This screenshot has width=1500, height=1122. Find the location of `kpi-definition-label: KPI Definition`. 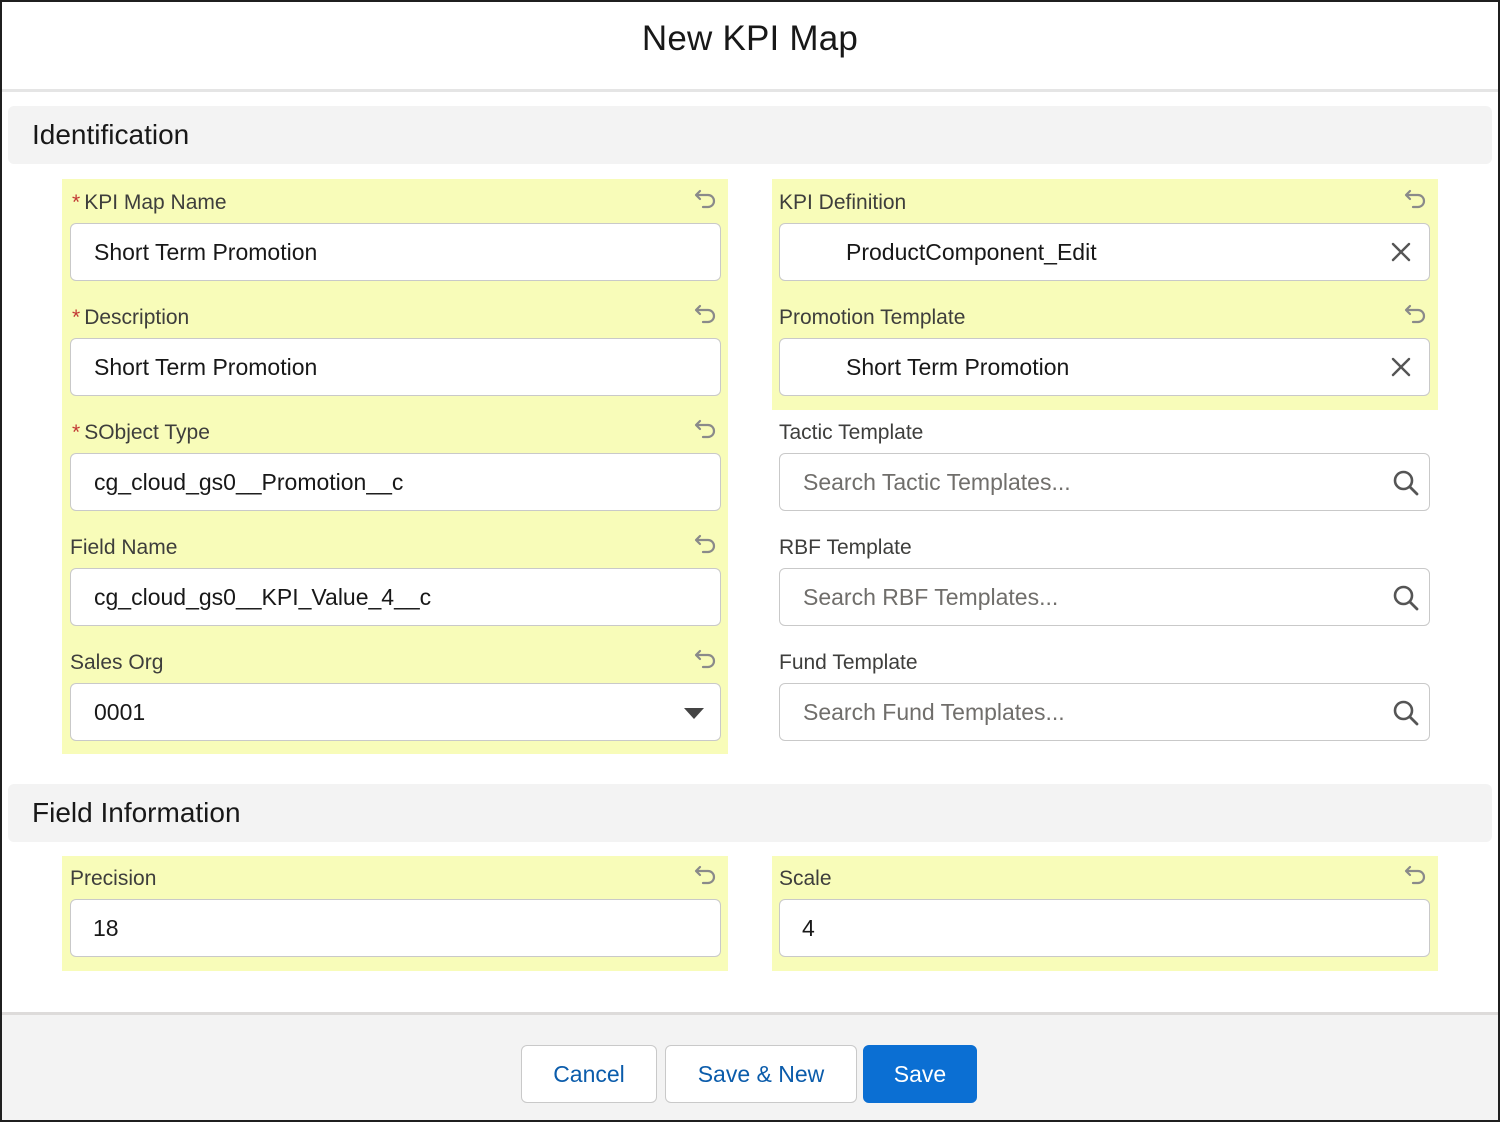

kpi-definition-label: KPI Definition is located at coordinates (843, 202).